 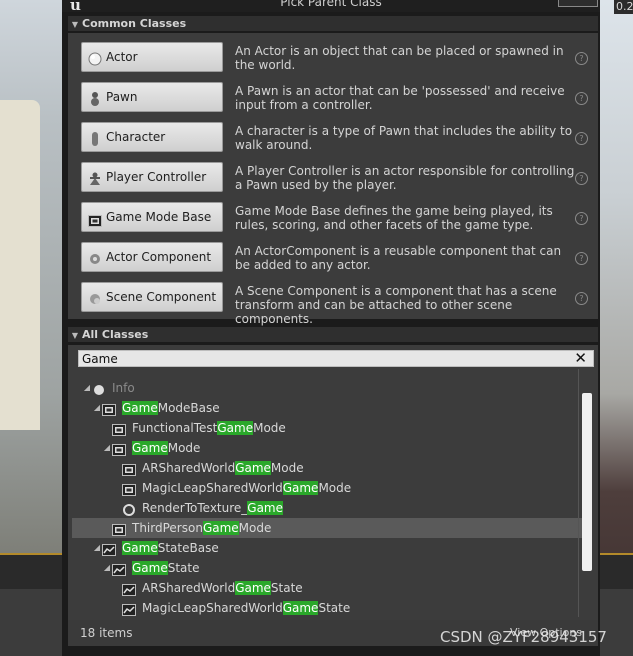 I want to click on tree-row: ThirdPersonGameMode, so click(x=328, y=528).